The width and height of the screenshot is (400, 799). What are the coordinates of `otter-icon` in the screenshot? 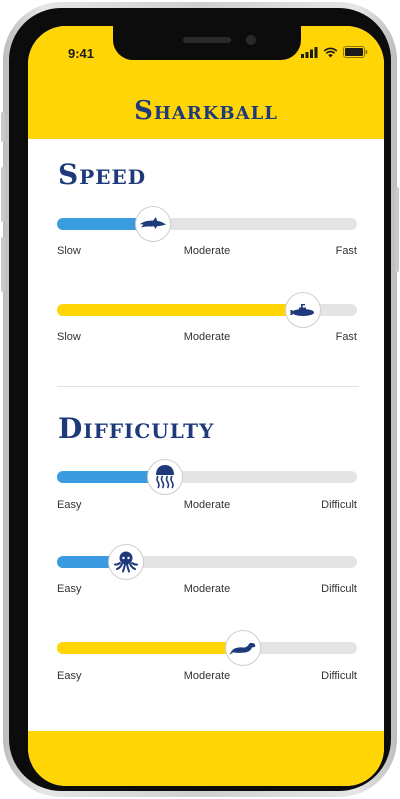 It's located at (242, 648).